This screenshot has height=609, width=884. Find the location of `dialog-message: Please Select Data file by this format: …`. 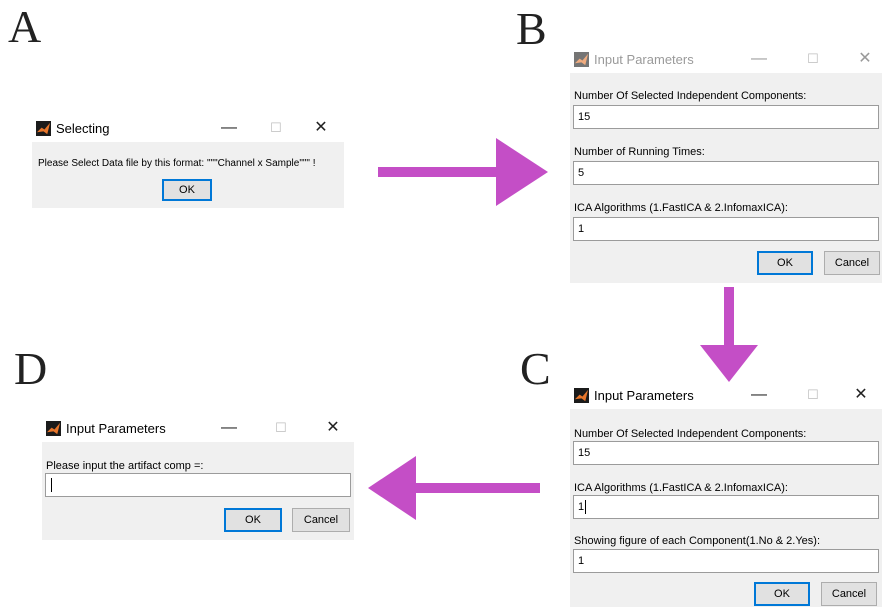

dialog-message: Please Select Data file by this format: … is located at coordinates (177, 163).